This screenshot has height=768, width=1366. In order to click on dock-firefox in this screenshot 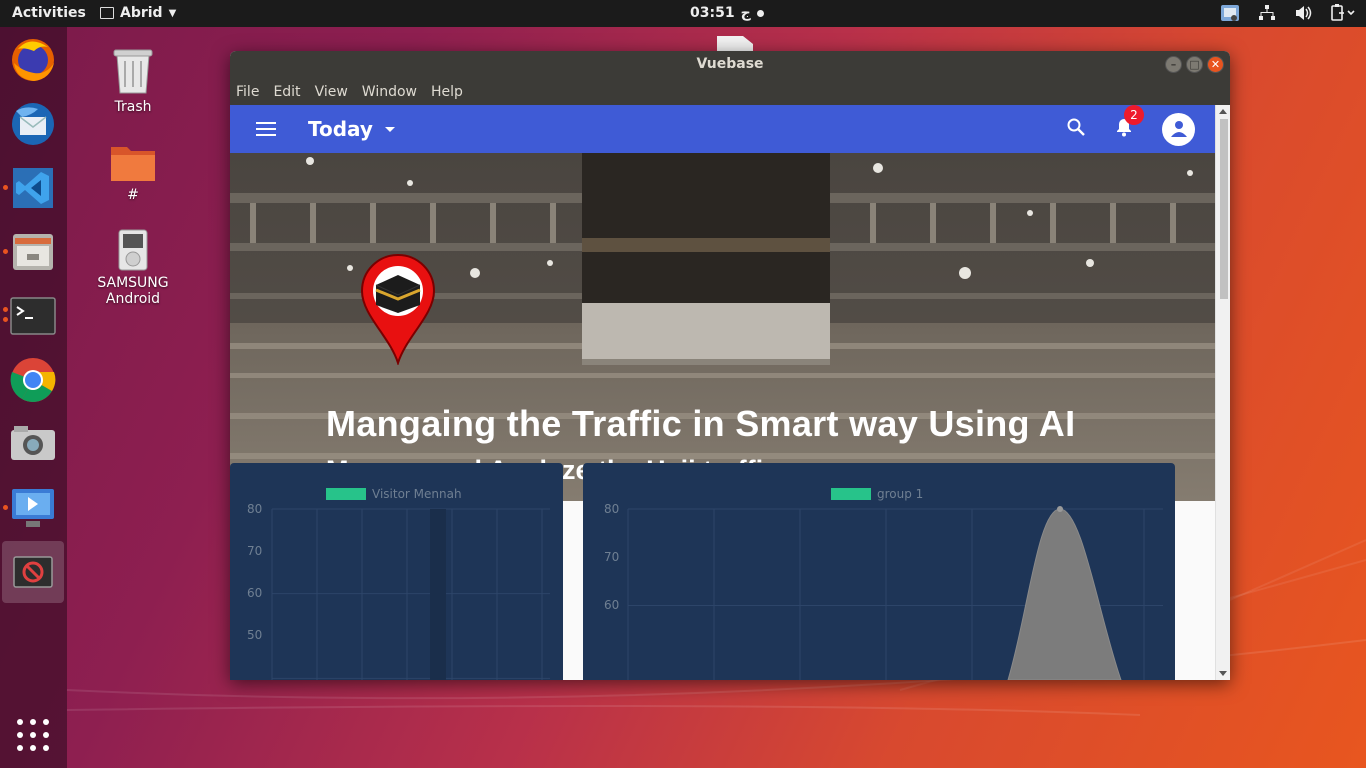, I will do `click(33, 60)`.